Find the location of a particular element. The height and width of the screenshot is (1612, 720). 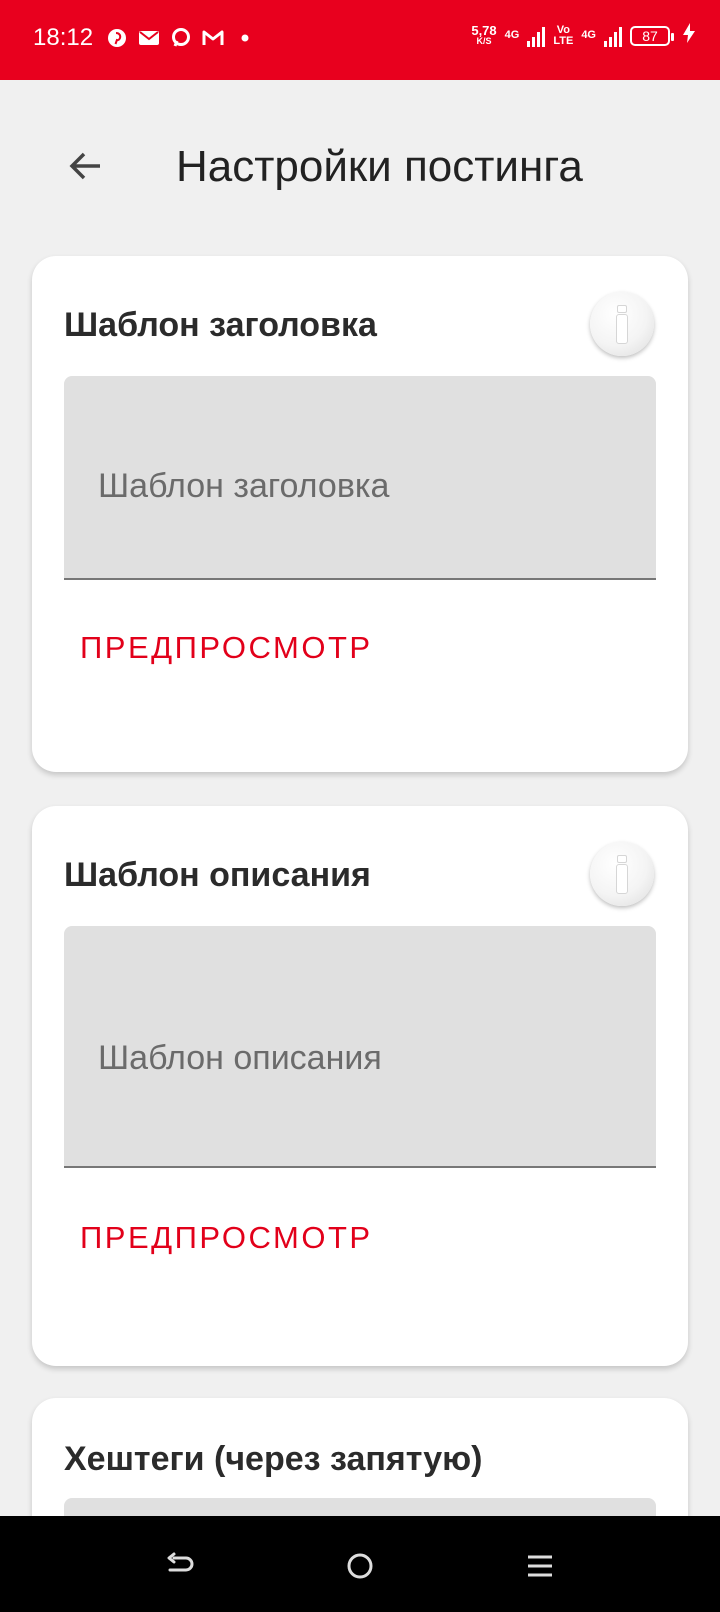

notification-icons is located at coordinates (181, 38).